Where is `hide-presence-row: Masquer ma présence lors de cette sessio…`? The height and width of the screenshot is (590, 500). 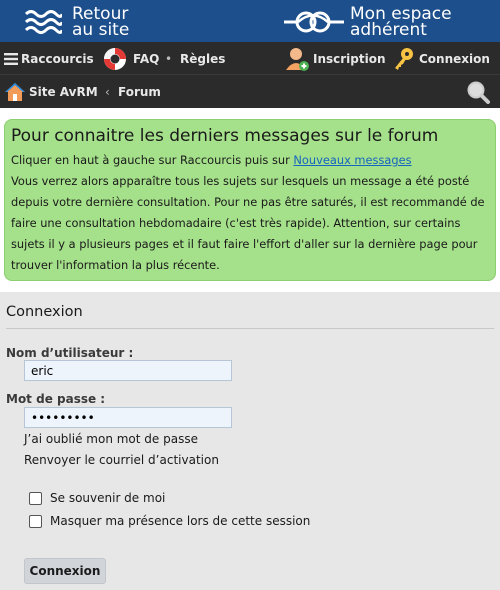
hide-presence-row: Masquer ma présence lors de cette sessio… is located at coordinates (169, 521).